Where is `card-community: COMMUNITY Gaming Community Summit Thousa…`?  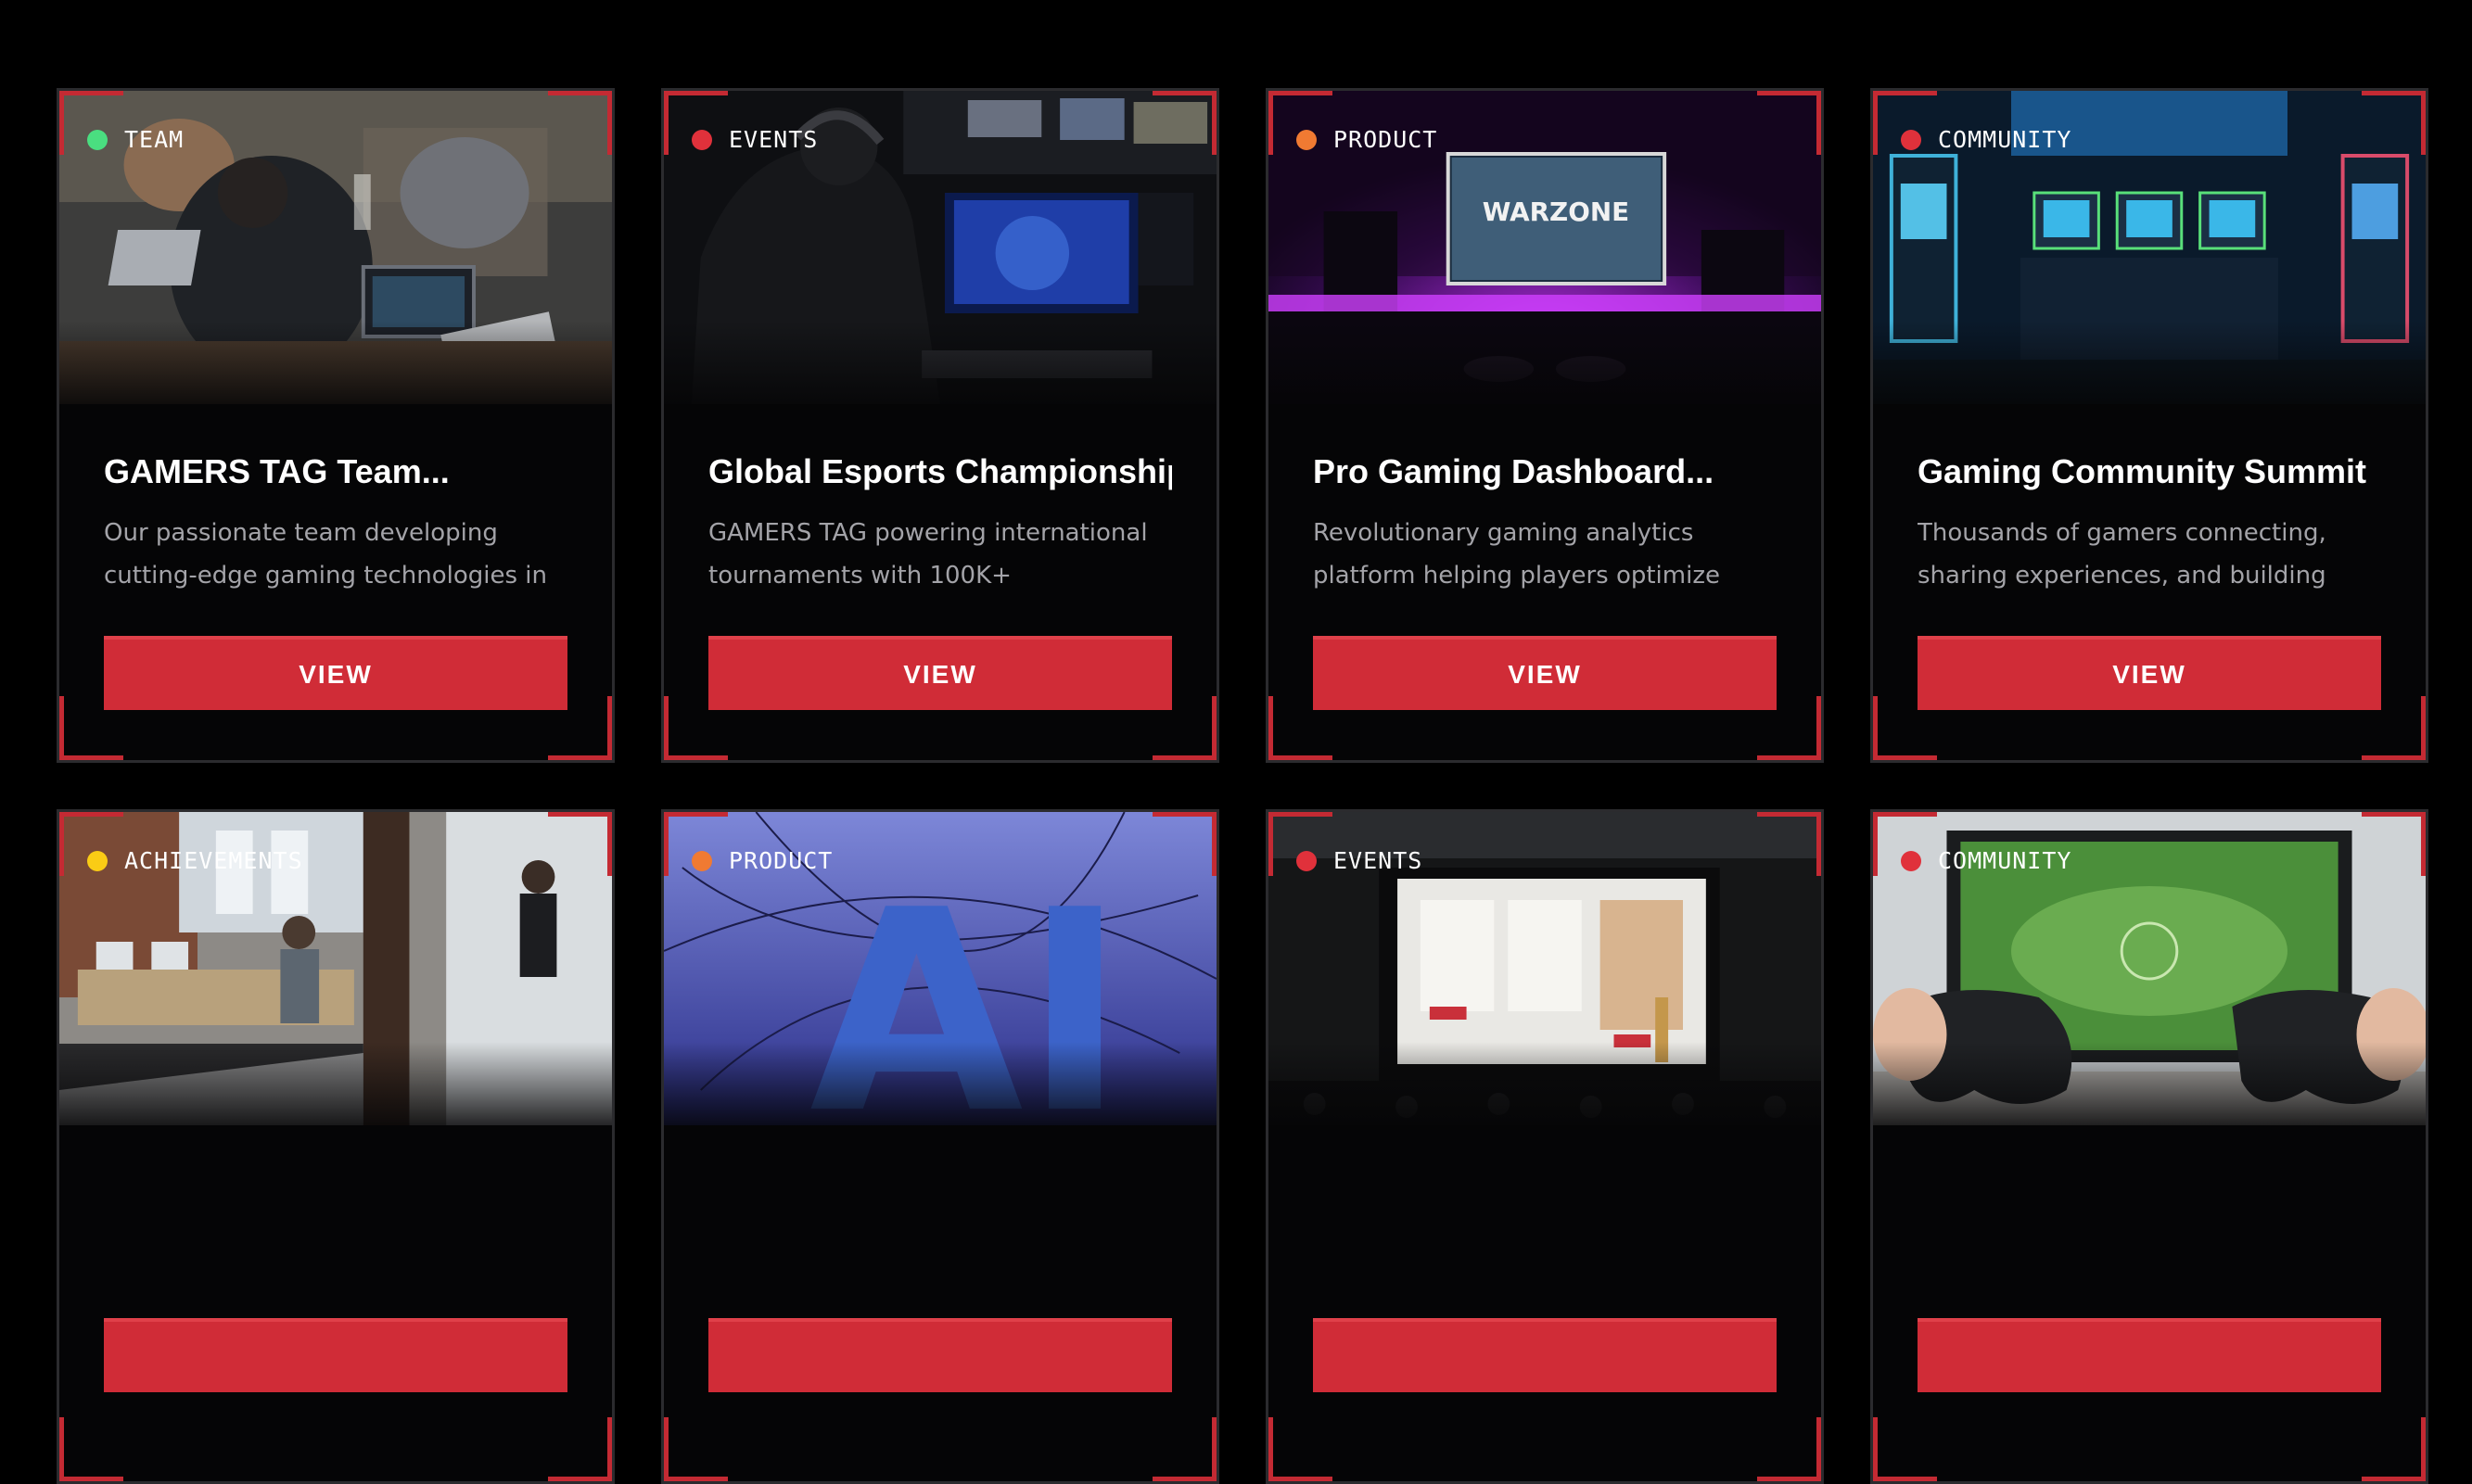
card-community: COMMUNITY Gaming Community Summit Thousa… is located at coordinates (2149, 425).